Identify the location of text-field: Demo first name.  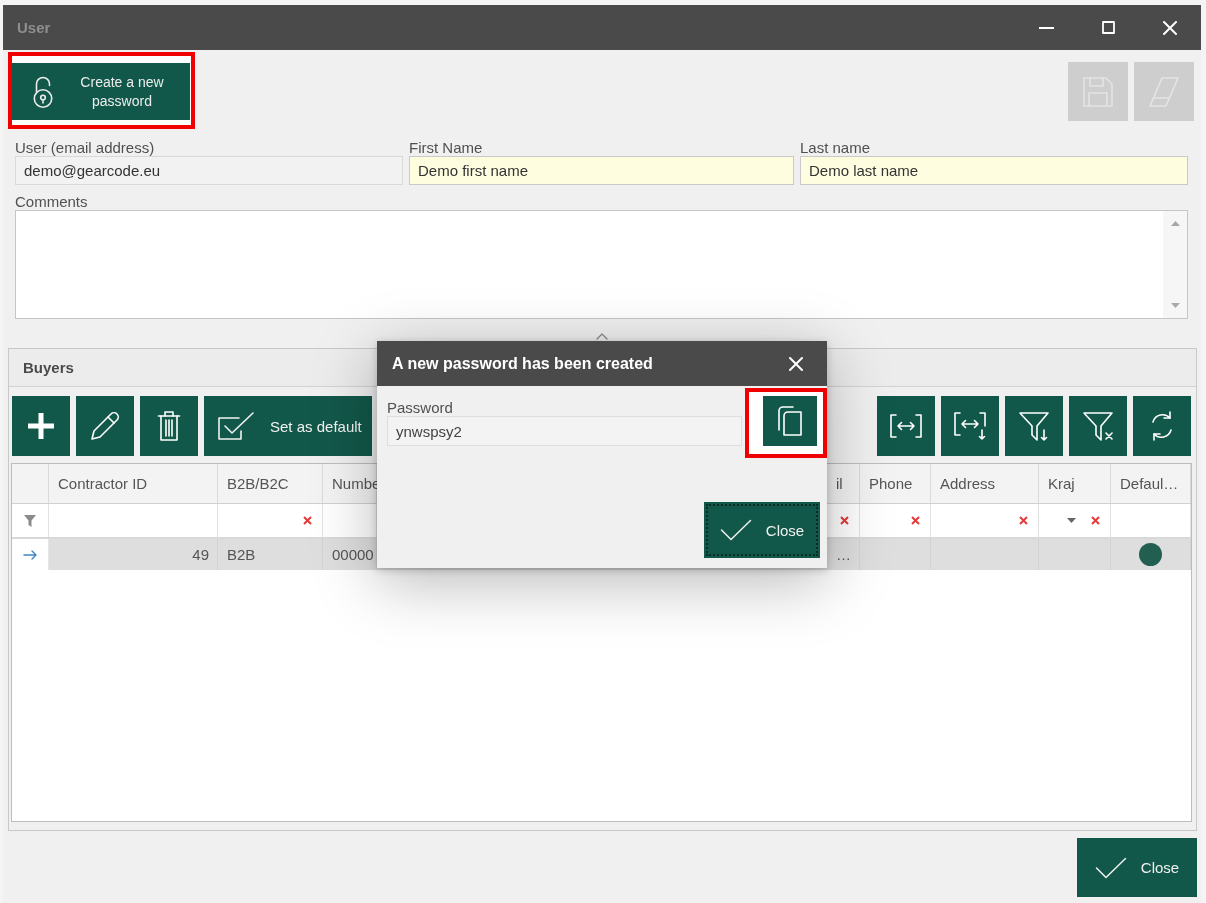
(601, 170).